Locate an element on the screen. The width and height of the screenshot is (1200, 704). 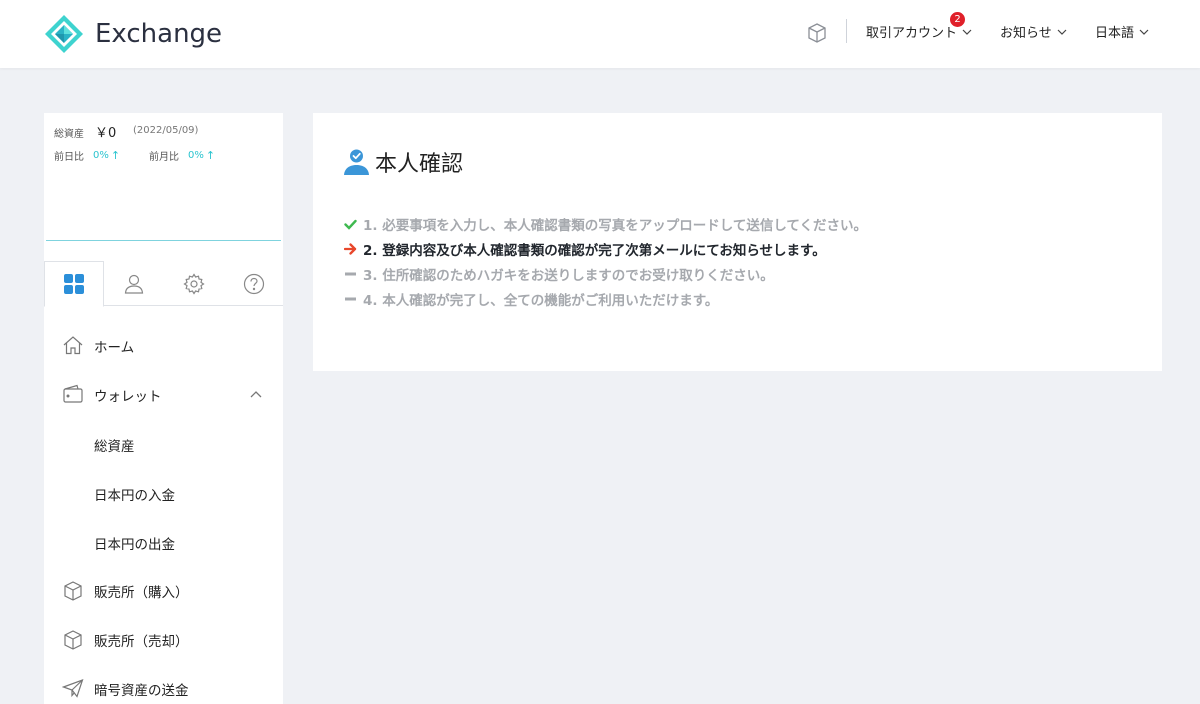
tab-profile is located at coordinates (134, 283).